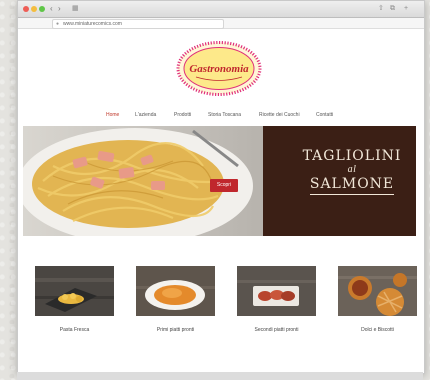 Image resolution: width=430 pixels, height=380 pixels. I want to click on hero-title: TAGLIOLINI al SALMONE, so click(352, 171).